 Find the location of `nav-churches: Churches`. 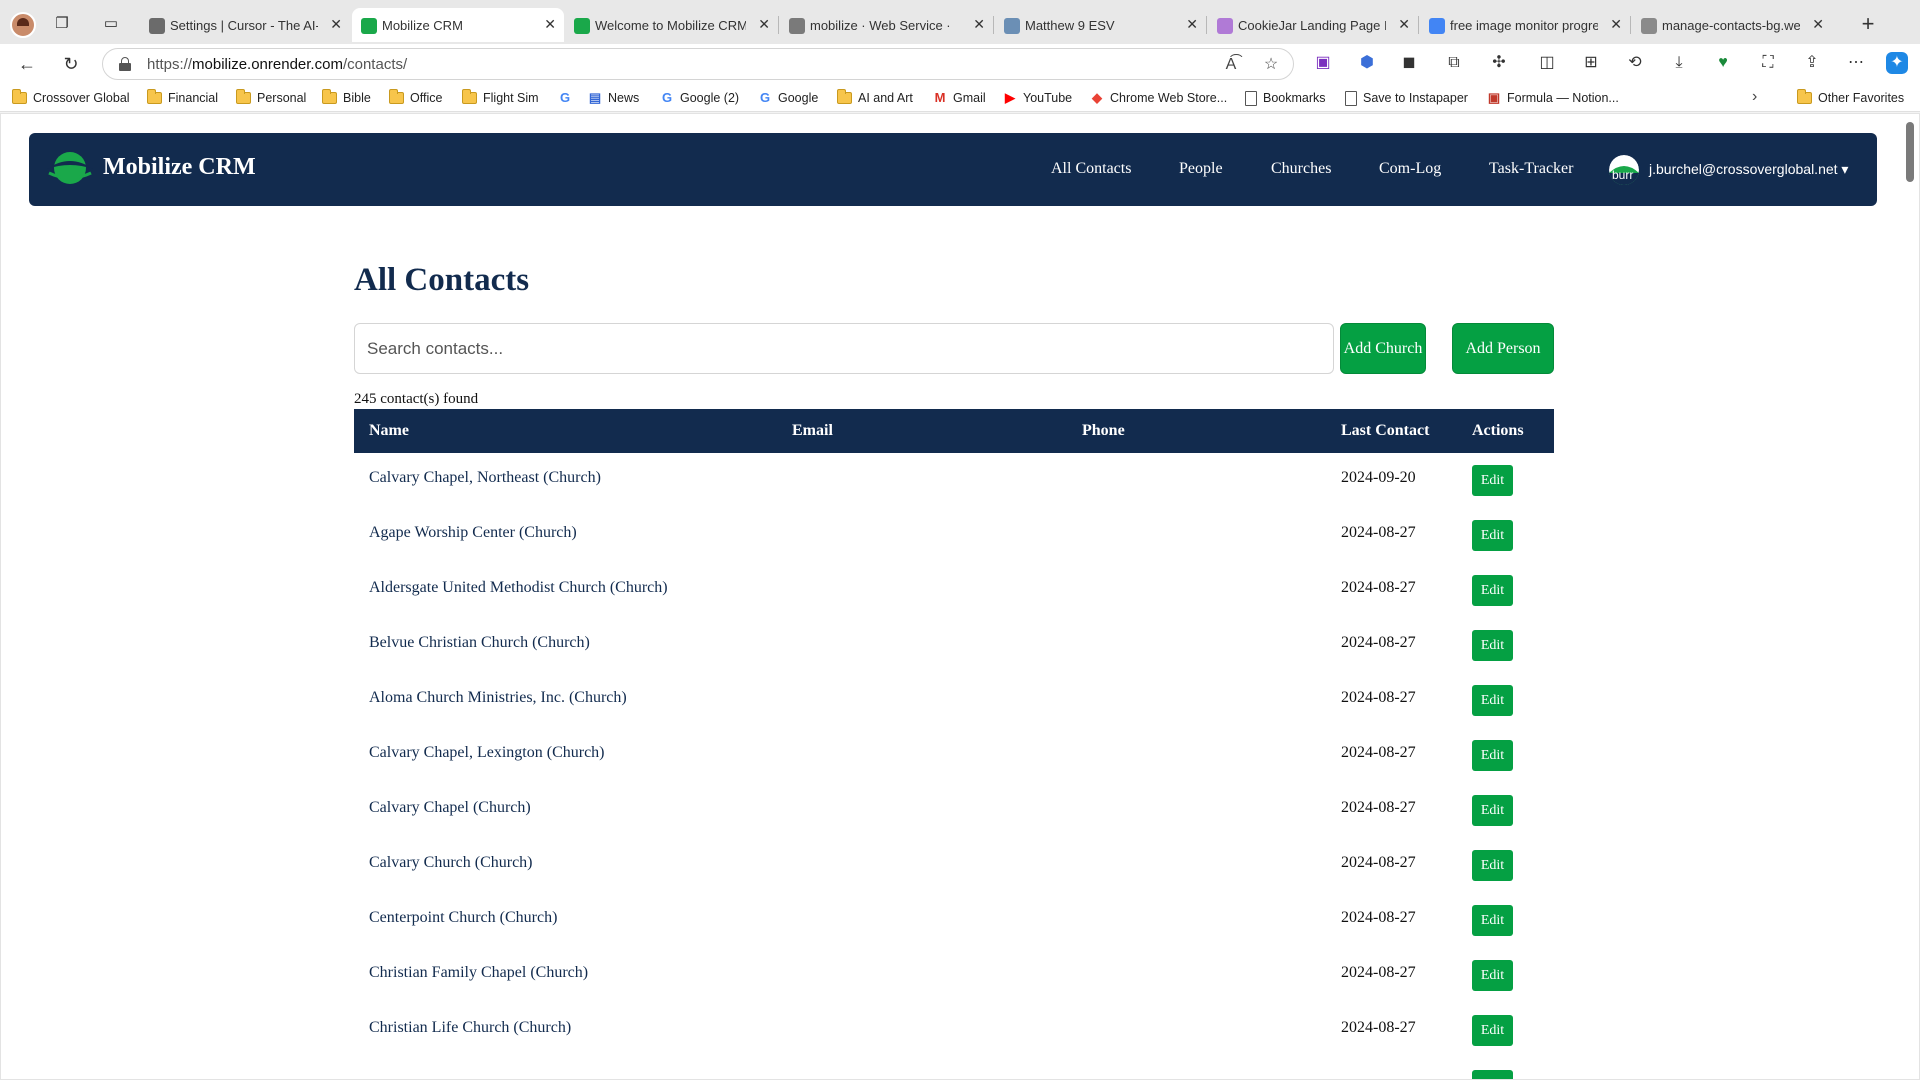

nav-churches: Churches is located at coordinates (1301, 169).